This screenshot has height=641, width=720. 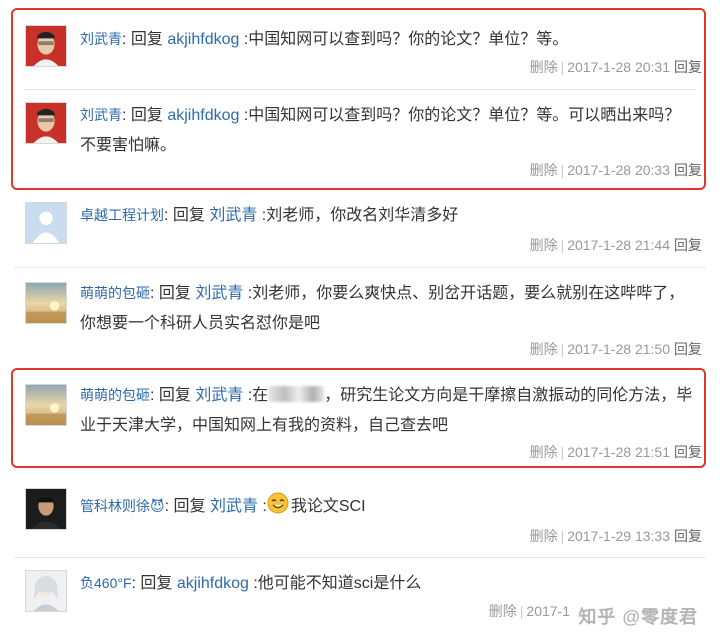 What do you see at coordinates (358, 215) in the screenshot?
I see `comment-text: :刘老师，你改名刘华清多好` at bounding box center [358, 215].